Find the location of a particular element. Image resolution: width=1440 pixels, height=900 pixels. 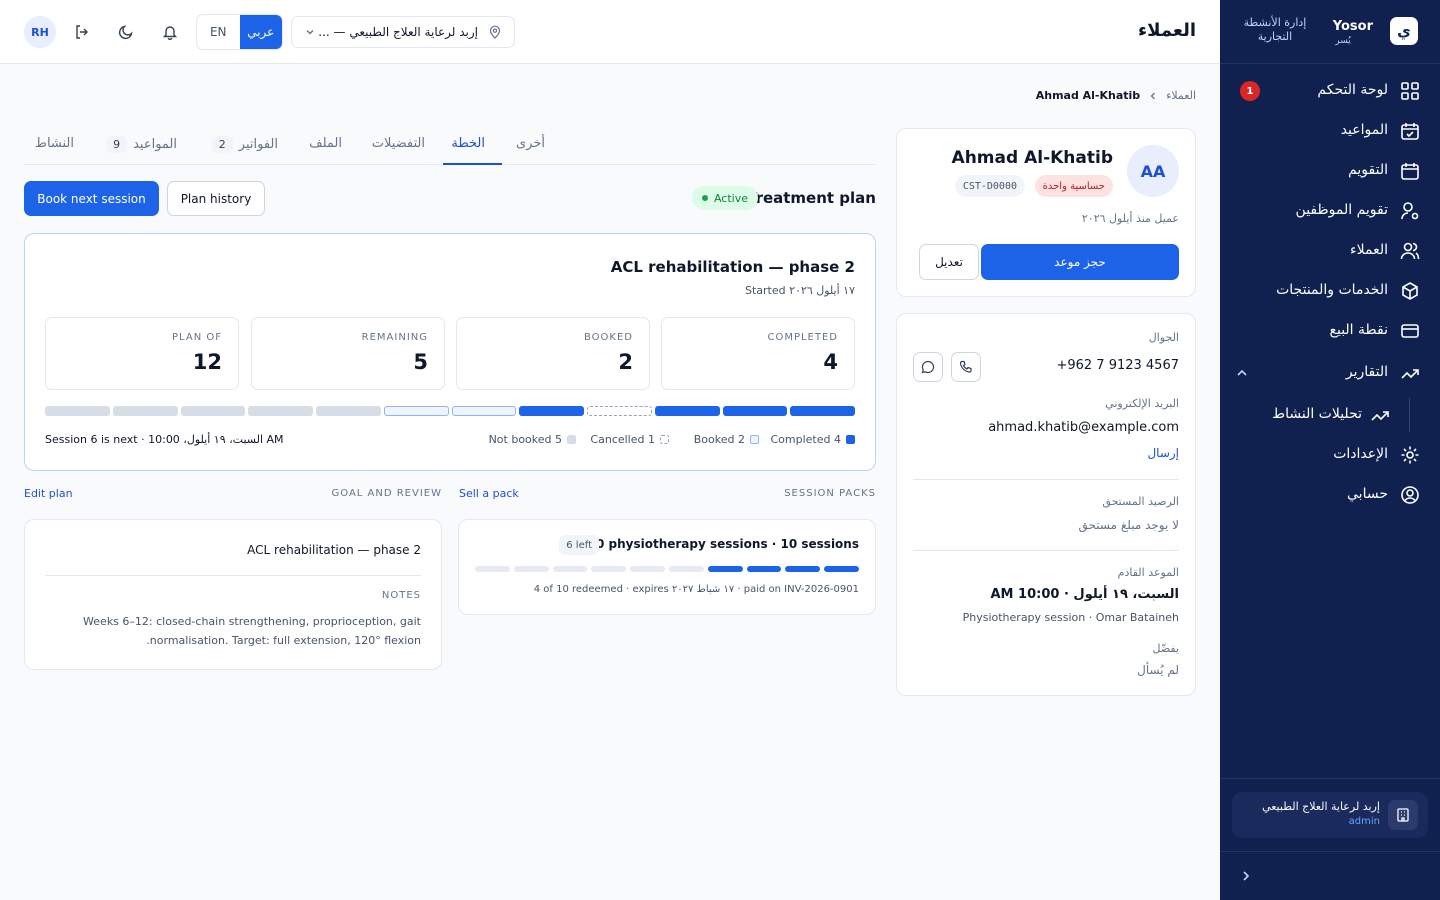

sidebar-item-reports: التقارير is located at coordinates (1330, 373).